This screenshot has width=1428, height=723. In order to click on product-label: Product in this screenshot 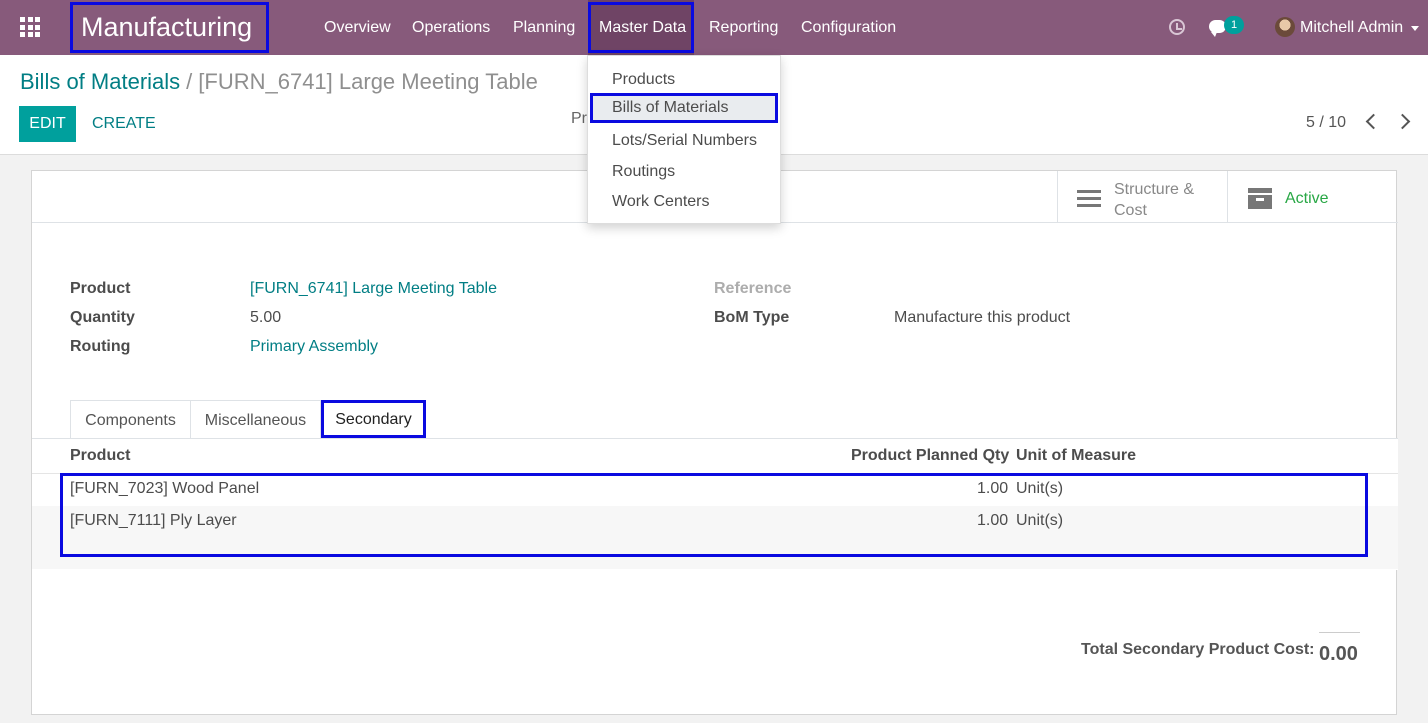, I will do `click(100, 288)`.